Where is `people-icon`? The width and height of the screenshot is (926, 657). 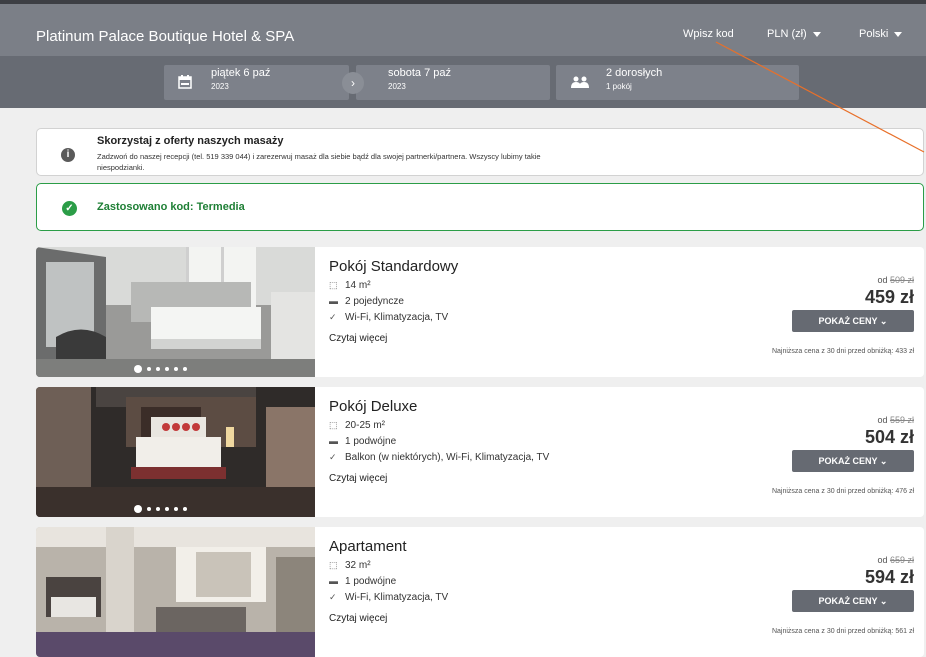 people-icon is located at coordinates (580, 82).